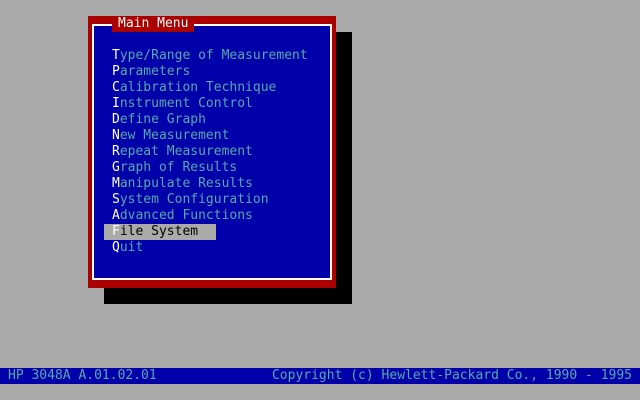  I want to click on menu-item-hotkey: S, so click(116, 199).